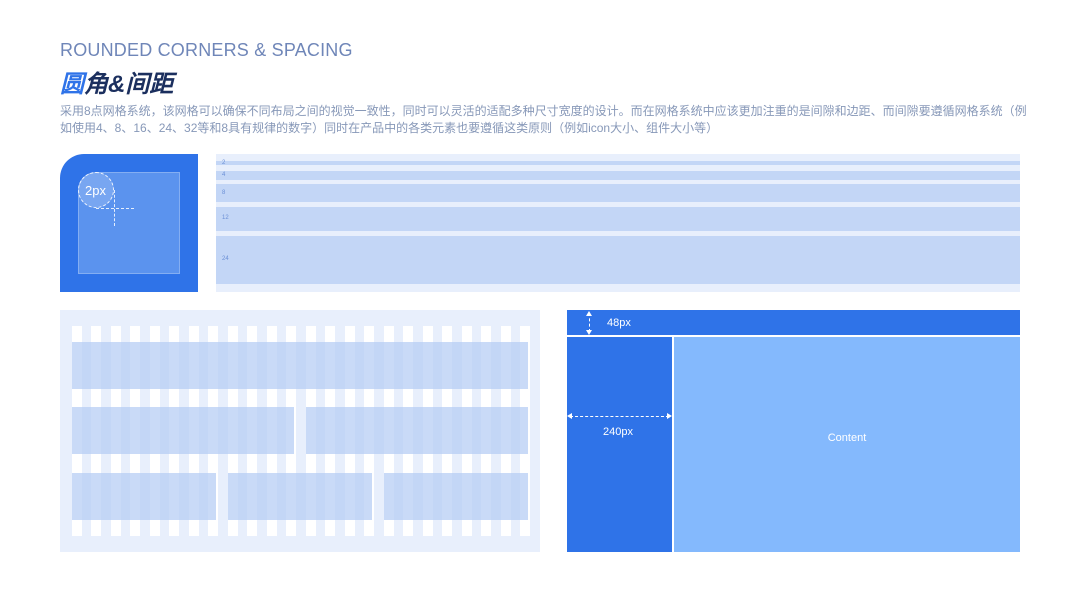 The height and width of the screenshot is (600, 1080). Describe the element at coordinates (72, 84) in the screenshot. I see `page-title-accent: 圆` at that location.